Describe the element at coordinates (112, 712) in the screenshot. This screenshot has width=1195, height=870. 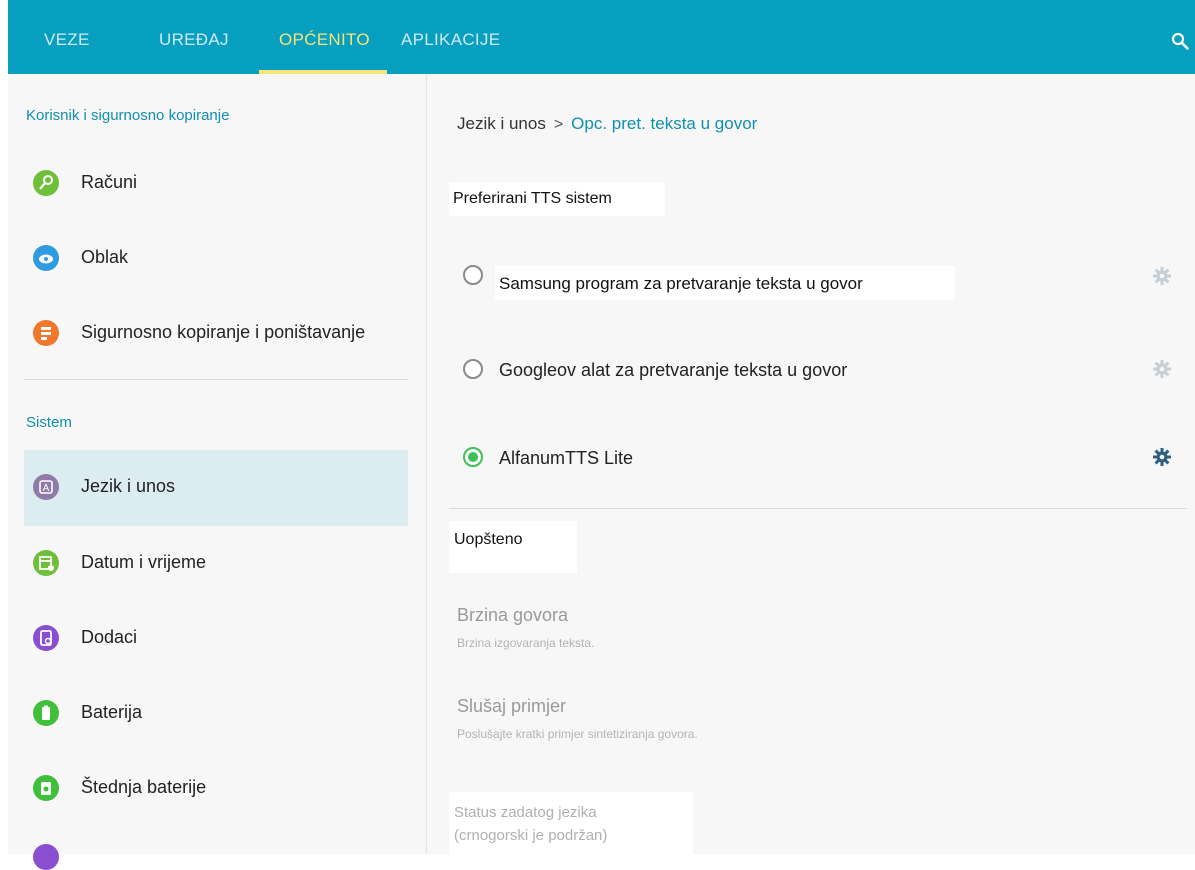
I see `sidebar-item-label: Baterija` at that location.